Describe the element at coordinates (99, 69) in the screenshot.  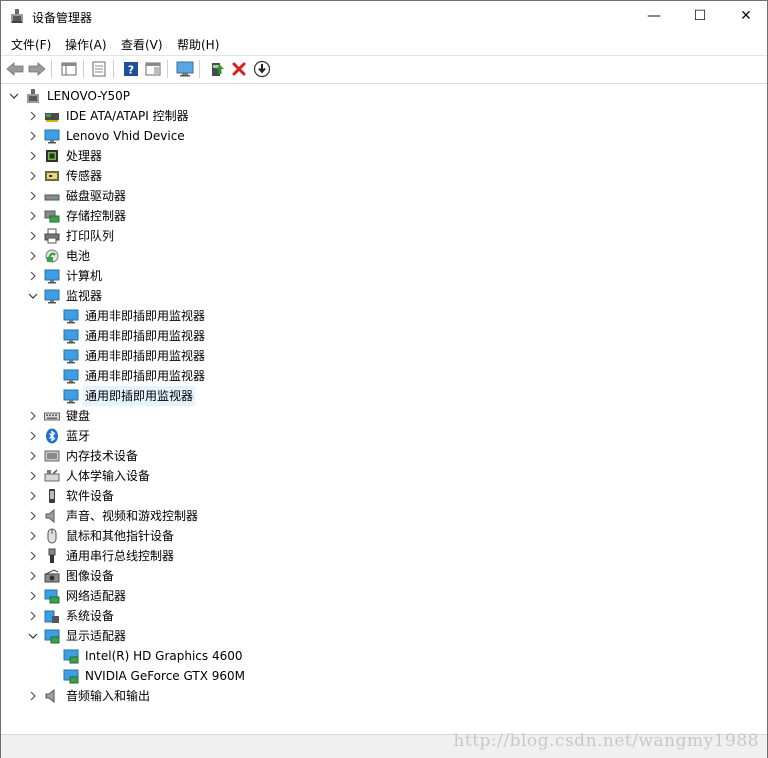
I see `properties-sheet-icon` at that location.